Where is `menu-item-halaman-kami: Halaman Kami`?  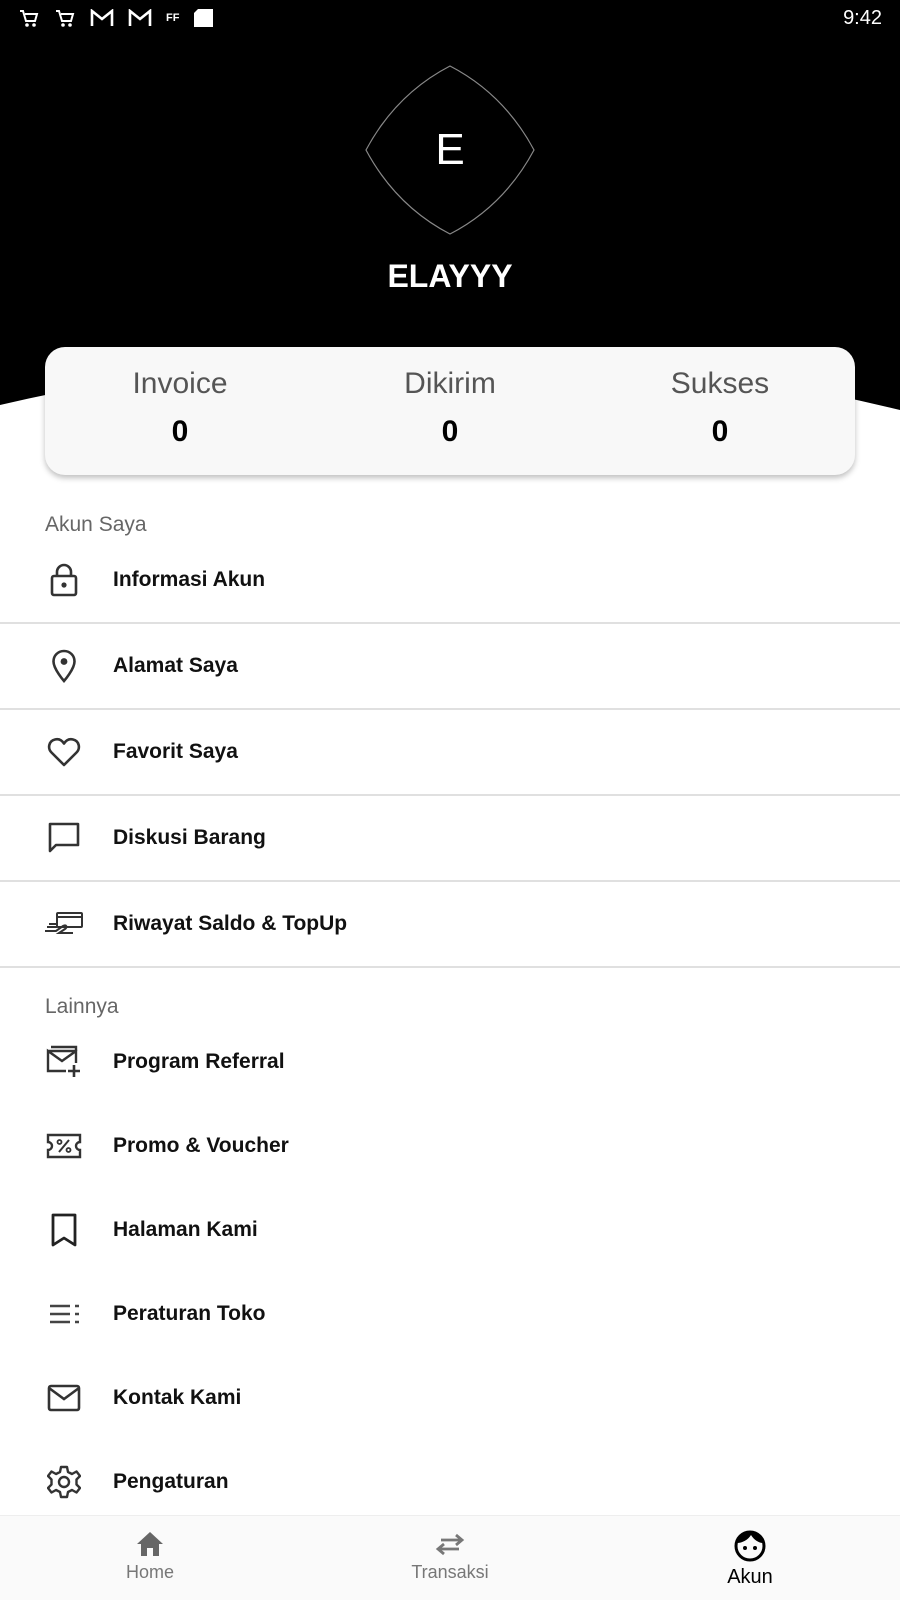 menu-item-halaman-kami: Halaman Kami is located at coordinates (450, 1230).